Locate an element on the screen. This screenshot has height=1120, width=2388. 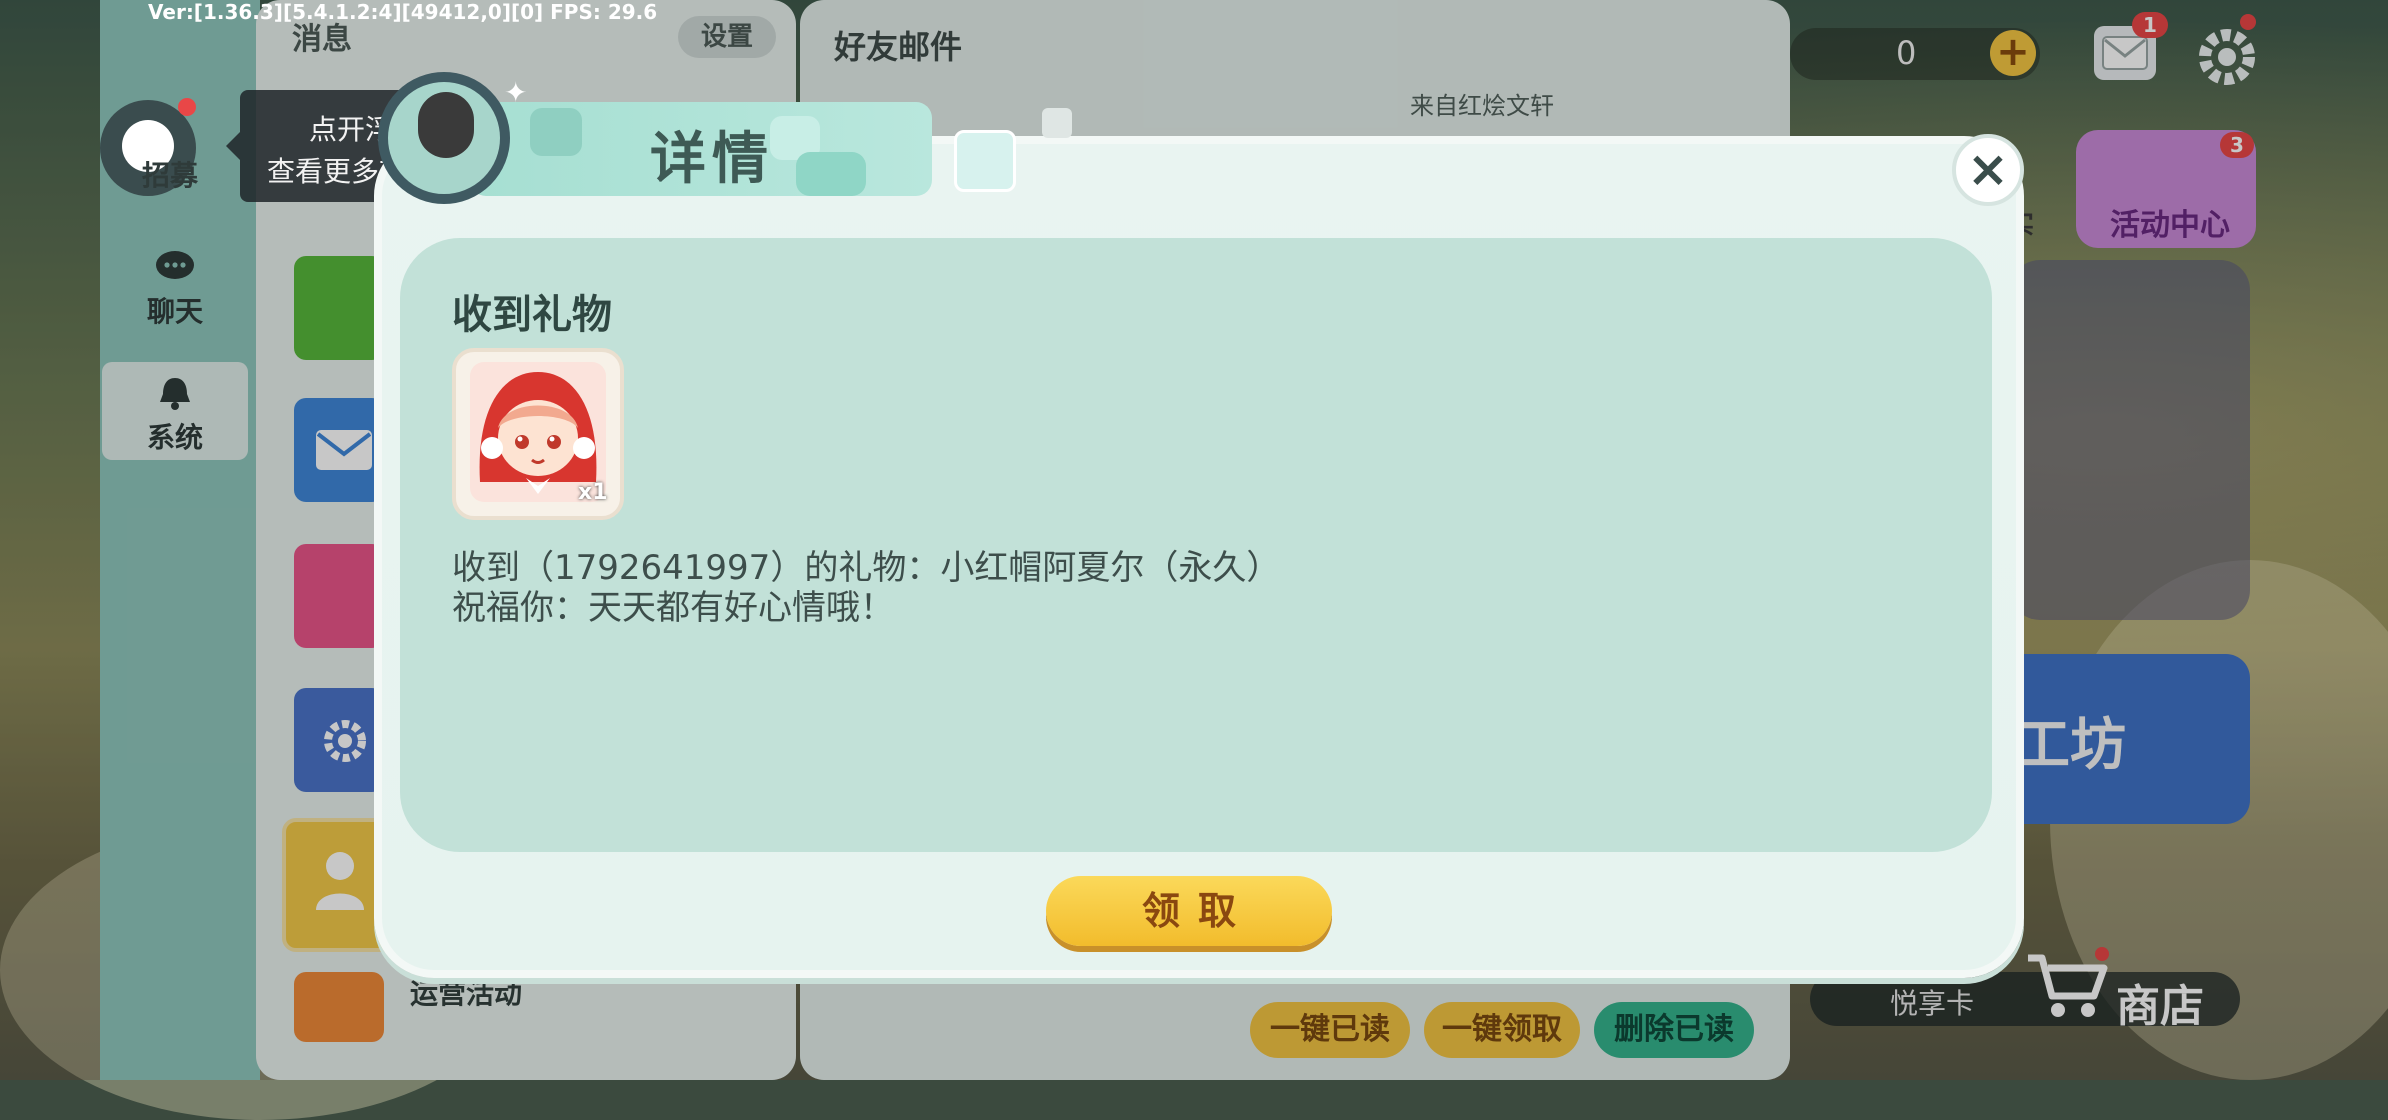
close-button: × is located at coordinates (1988, 170).